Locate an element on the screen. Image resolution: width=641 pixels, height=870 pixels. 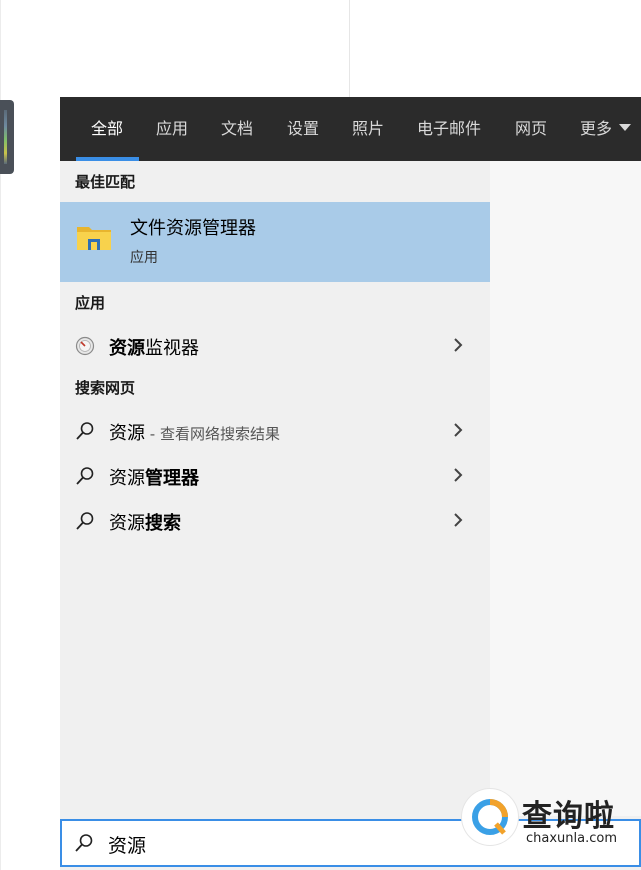
level-meter is located at coordinates (5, 137).